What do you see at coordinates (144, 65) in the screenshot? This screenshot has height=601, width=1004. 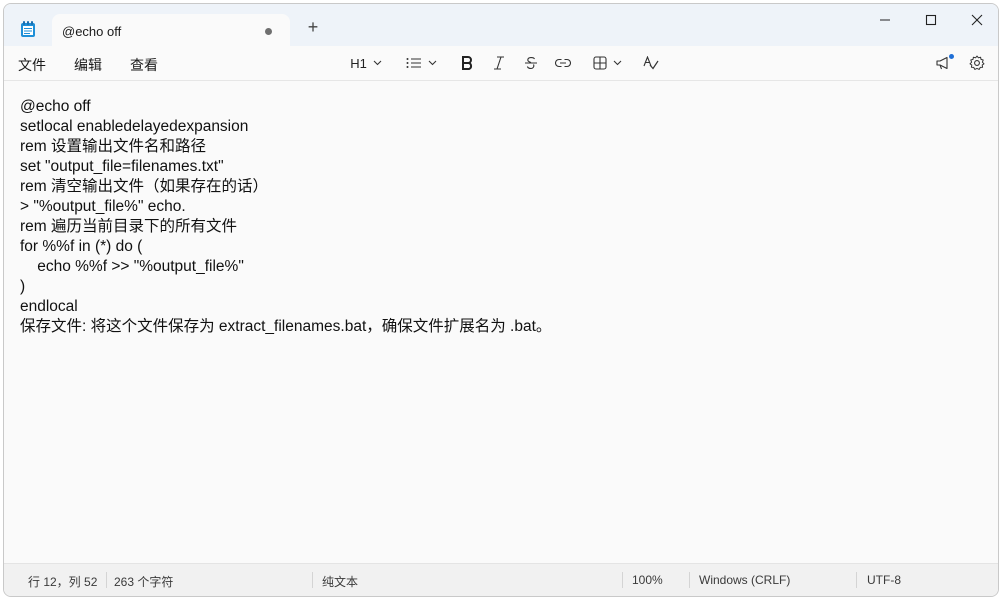 I see `menu-view: 查看` at bounding box center [144, 65].